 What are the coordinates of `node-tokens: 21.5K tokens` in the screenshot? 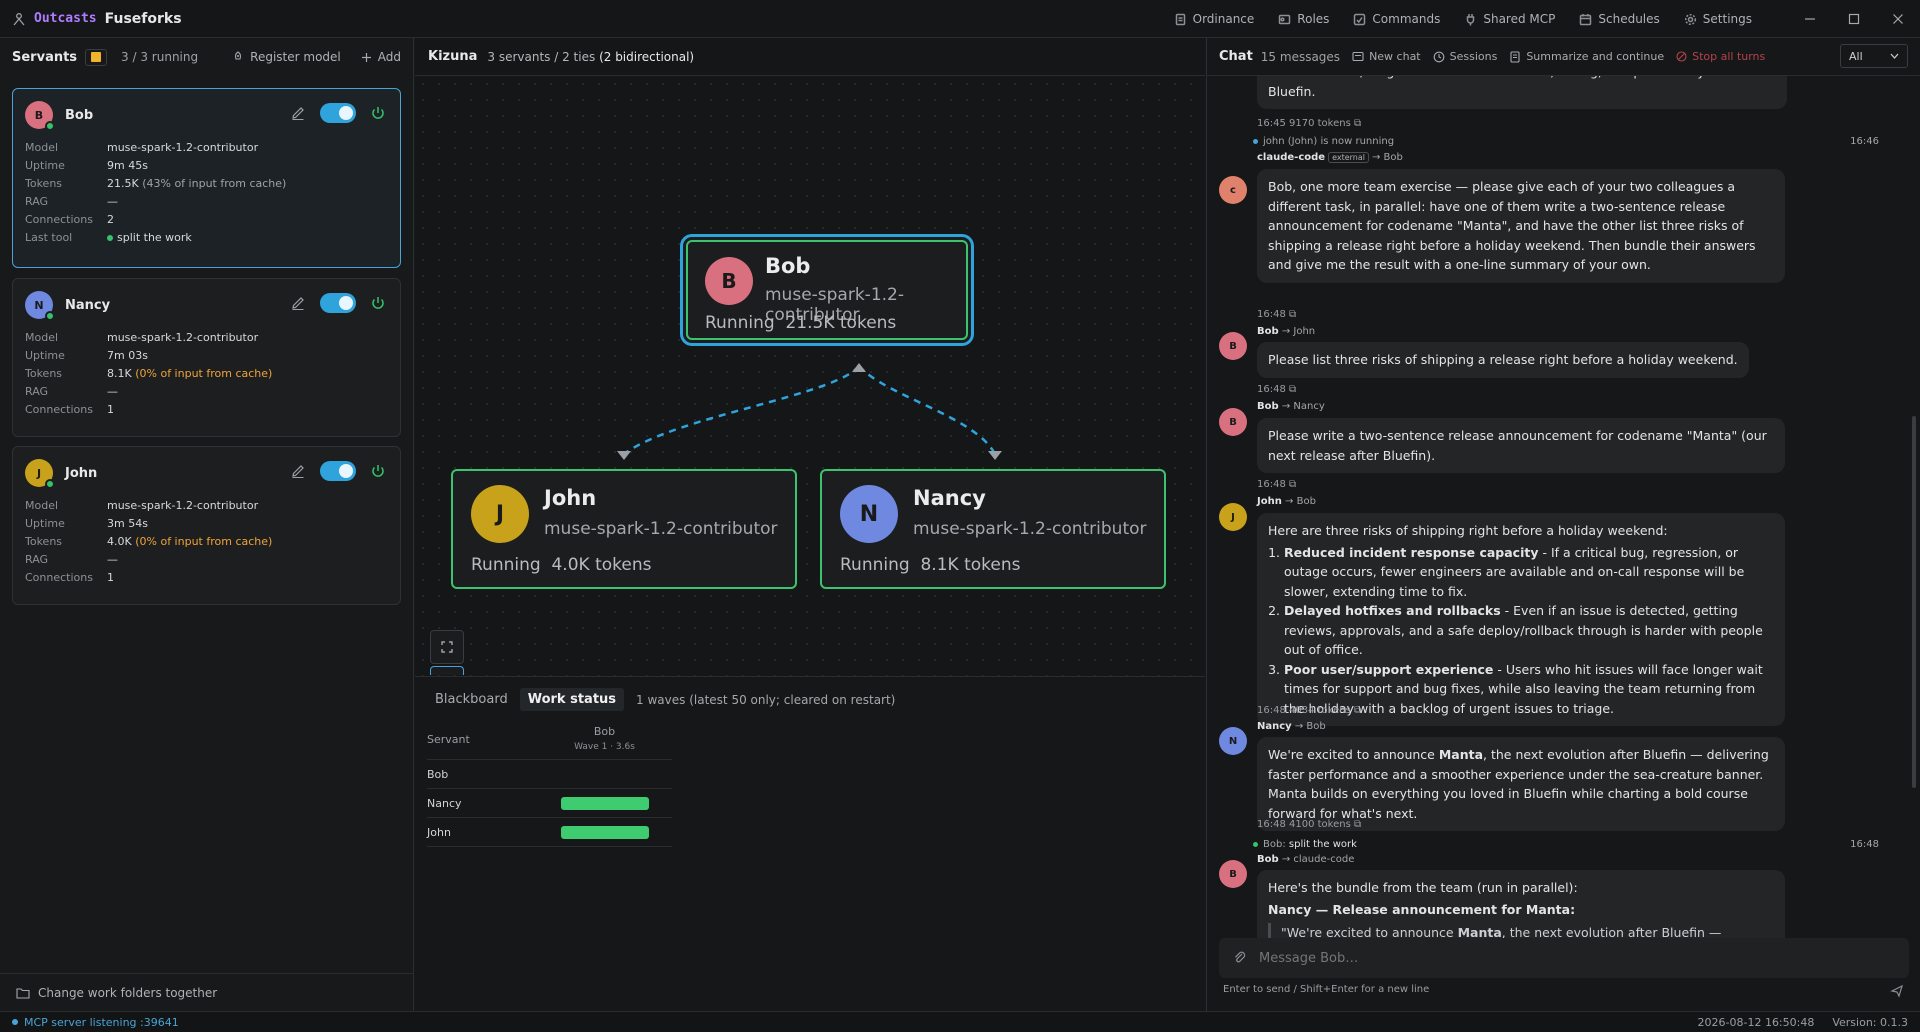 It's located at (841, 323).